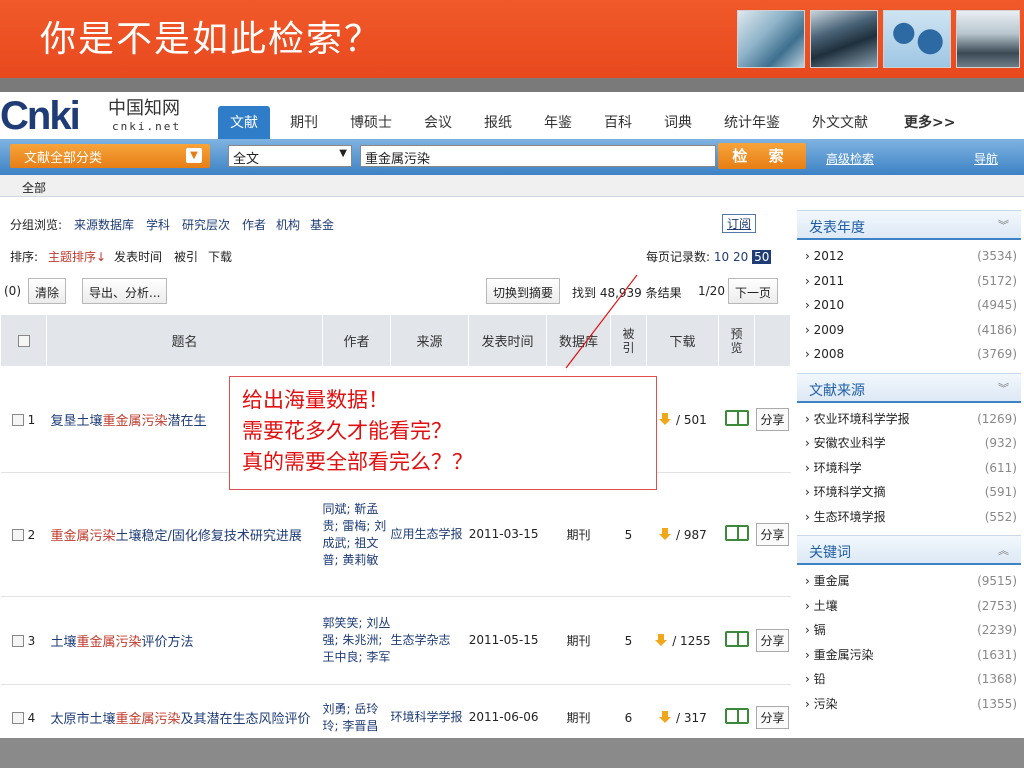 Image resolution: width=1024 pixels, height=768 pixels. Describe the element at coordinates (107, 116) in the screenshot. I see `cnki-logo: Cnki 中国知网 cnki.net` at that location.